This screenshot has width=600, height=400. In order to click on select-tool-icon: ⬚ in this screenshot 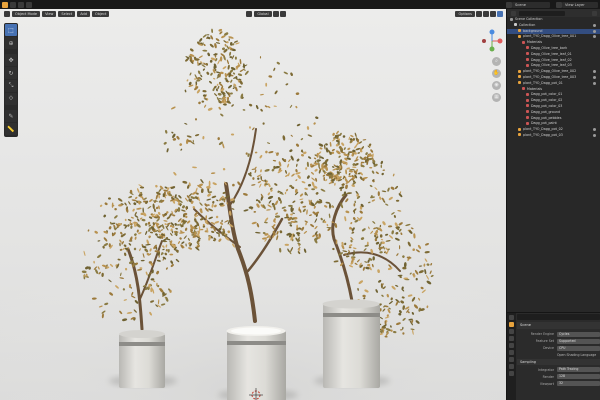, I will do `click(11, 30)`.